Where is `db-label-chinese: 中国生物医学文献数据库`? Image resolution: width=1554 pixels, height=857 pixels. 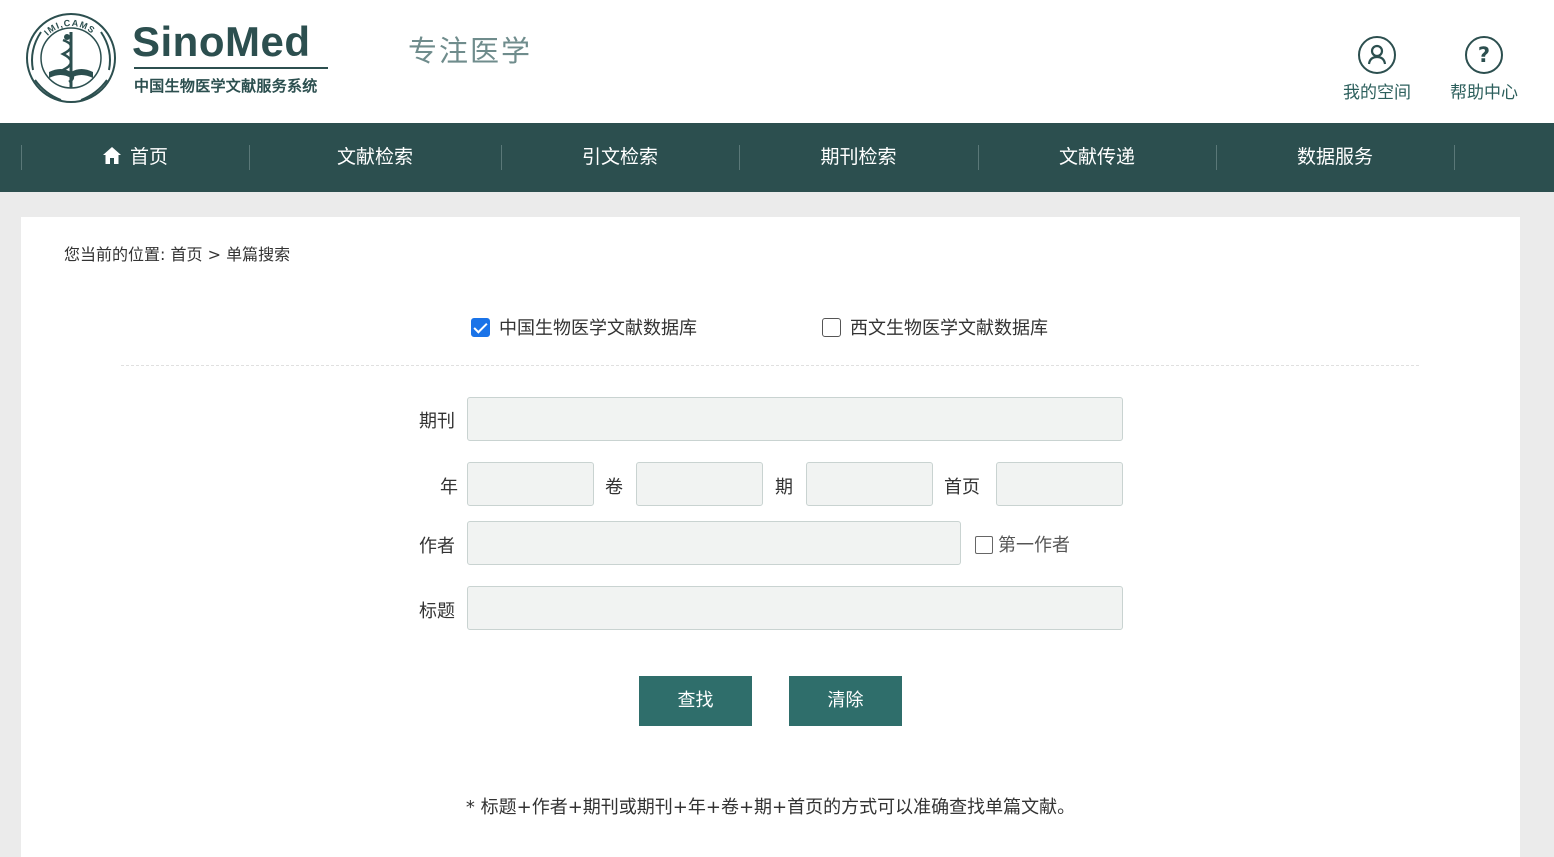
db-label-chinese: 中国生物医学文献数据库 is located at coordinates (598, 328).